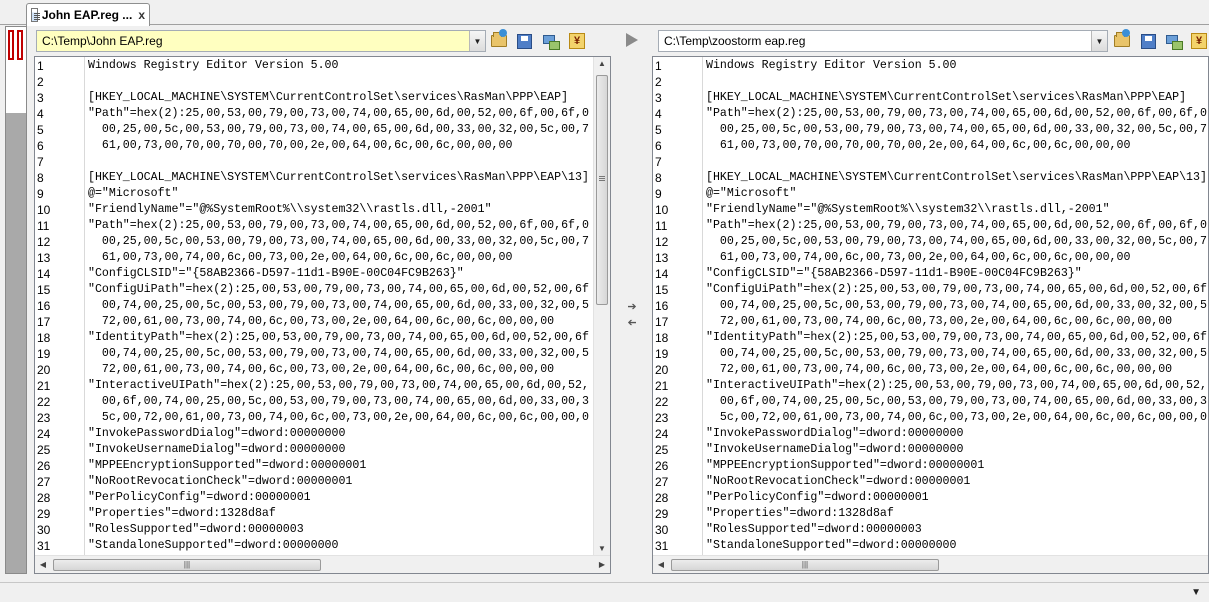 This screenshot has height=602, width=1209. What do you see at coordinates (1199, 41) in the screenshot?
I see `right-filter-button: ¥` at bounding box center [1199, 41].